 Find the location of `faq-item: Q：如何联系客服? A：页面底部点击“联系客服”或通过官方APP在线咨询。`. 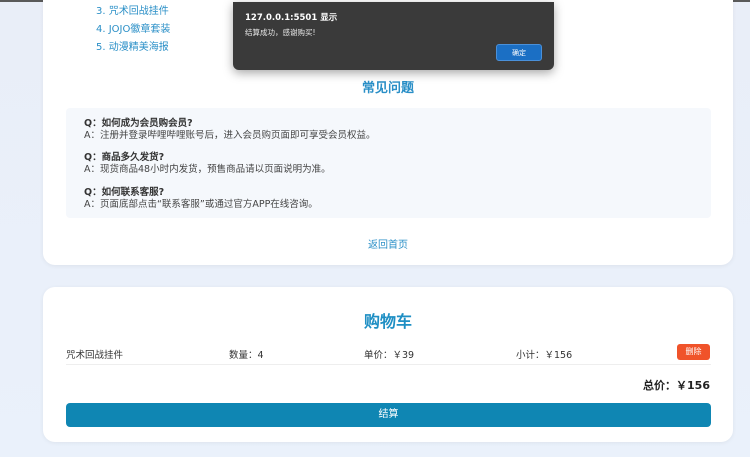

faq-item: Q：如何联系客服? A：页面底部点击“联系客服”或通过官方APP在线咨询。 is located at coordinates (201, 199).